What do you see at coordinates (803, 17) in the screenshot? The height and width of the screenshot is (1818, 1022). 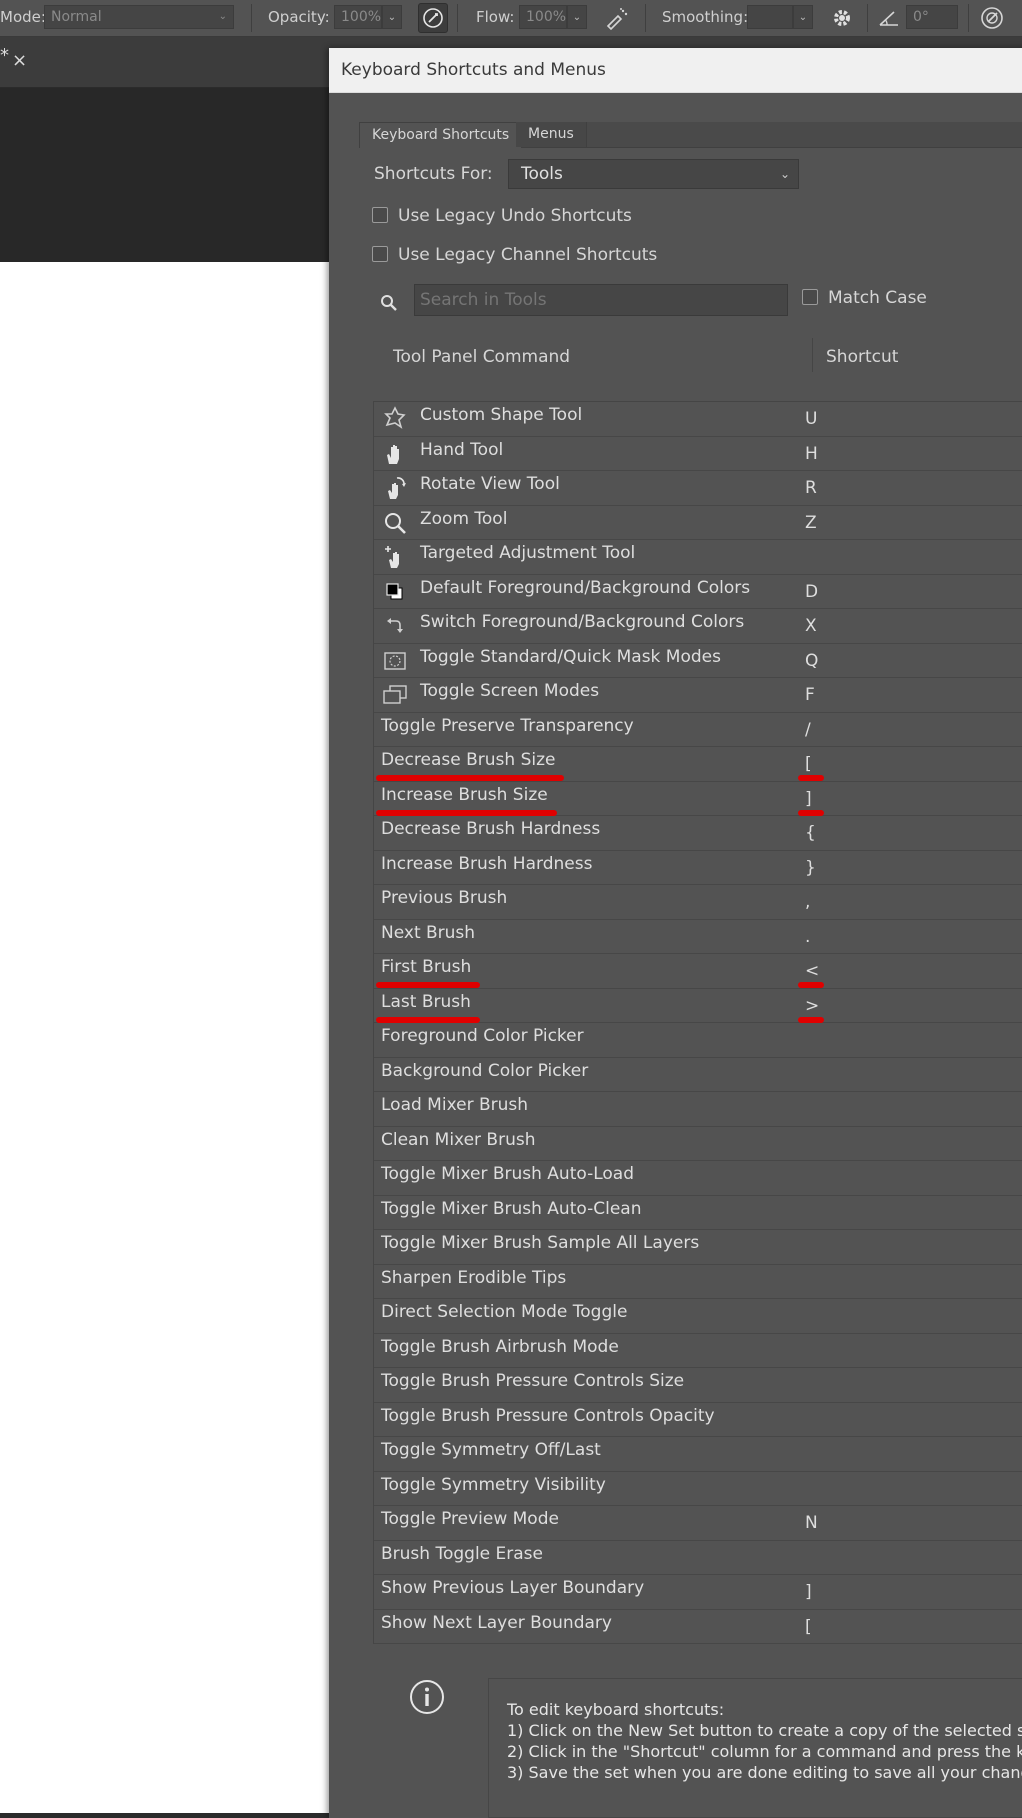 I see `smoothing-dropdown-button: ⌄` at bounding box center [803, 17].